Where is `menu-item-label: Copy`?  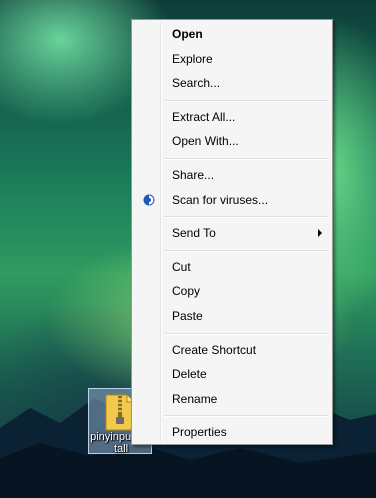 menu-item-label: Copy is located at coordinates (186, 291).